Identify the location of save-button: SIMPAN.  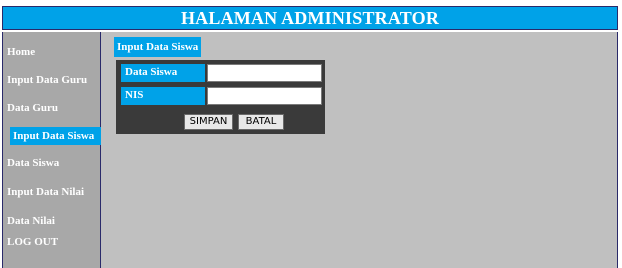
(208, 122).